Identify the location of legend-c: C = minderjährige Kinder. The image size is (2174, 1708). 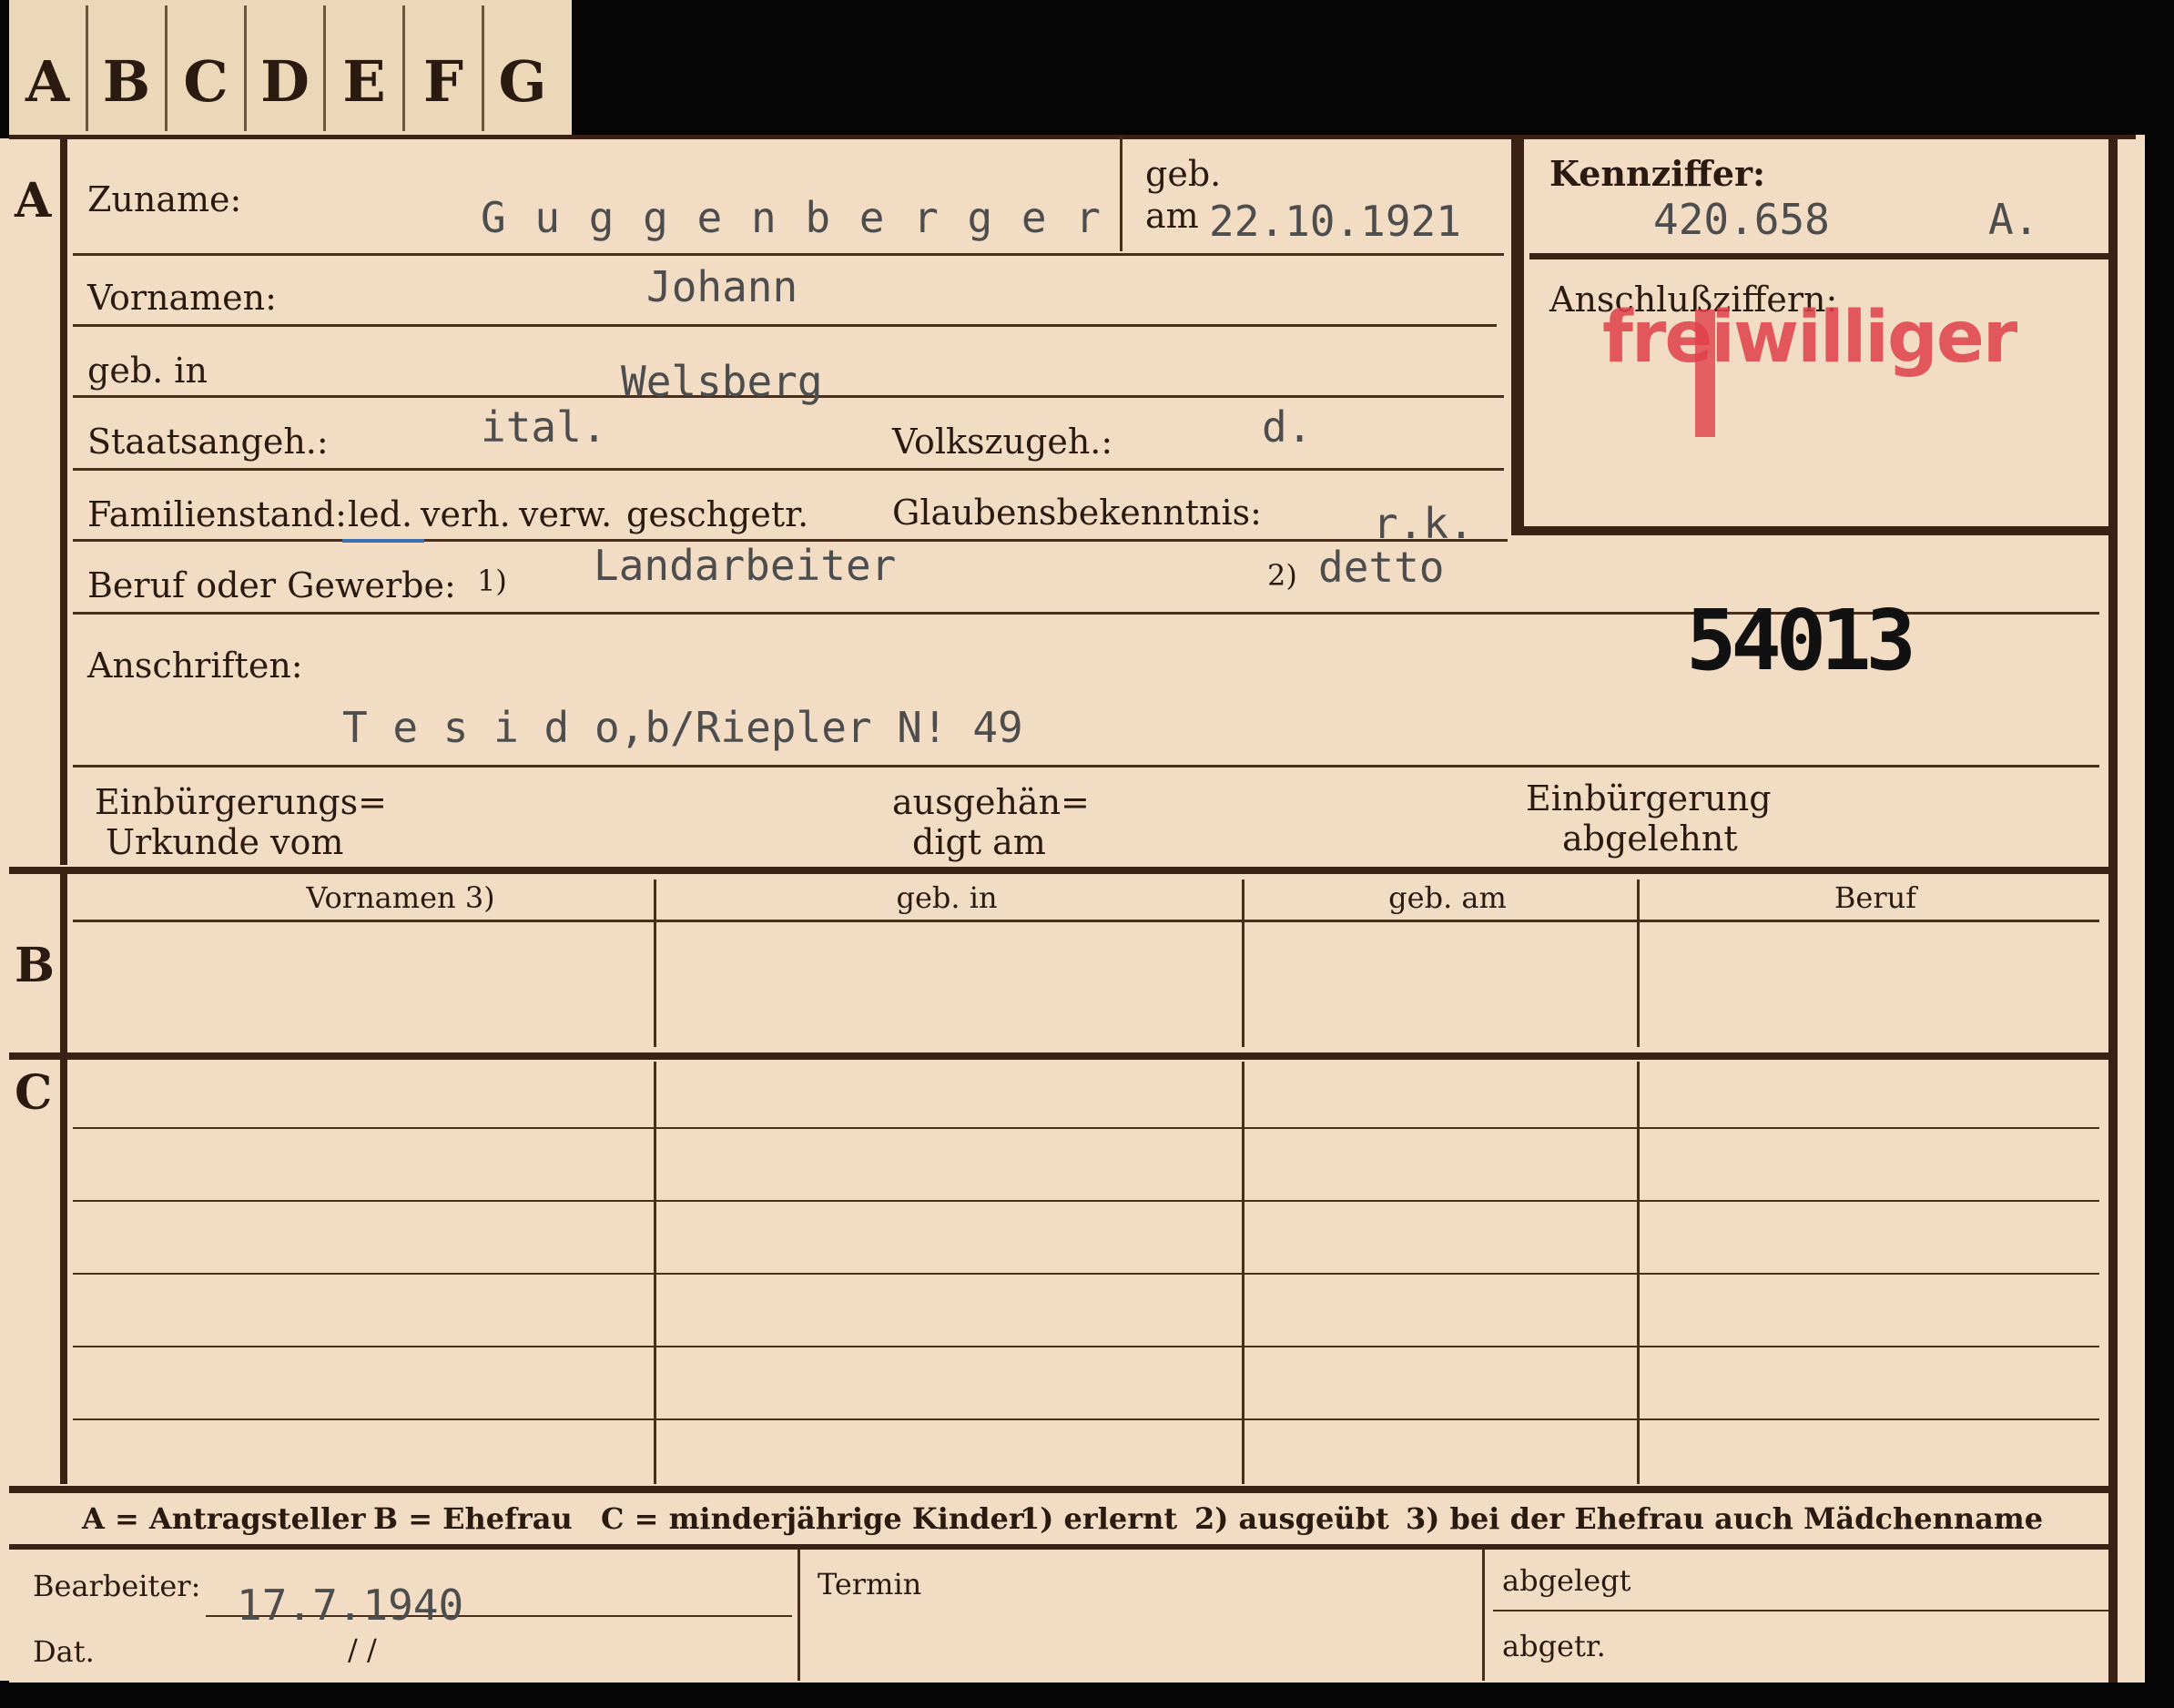
(812, 1518).